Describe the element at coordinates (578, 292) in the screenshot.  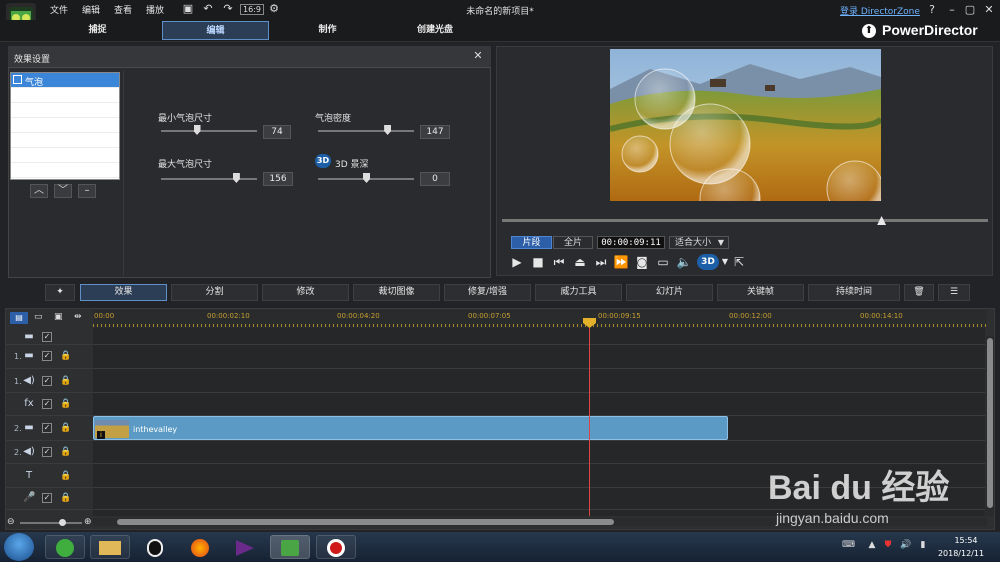
I see `power-tools-button: 威力工具` at that location.